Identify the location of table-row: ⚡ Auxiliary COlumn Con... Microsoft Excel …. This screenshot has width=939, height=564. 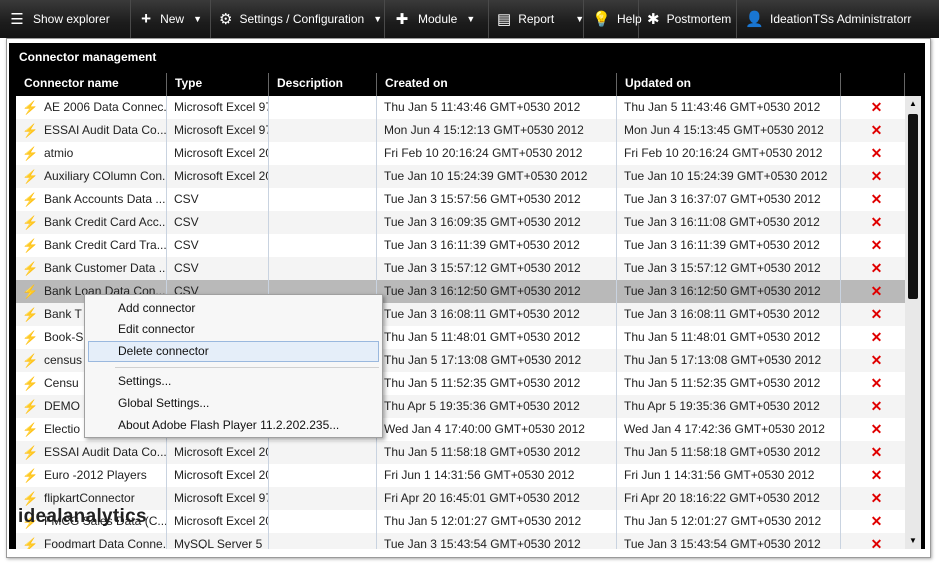
(460, 176).